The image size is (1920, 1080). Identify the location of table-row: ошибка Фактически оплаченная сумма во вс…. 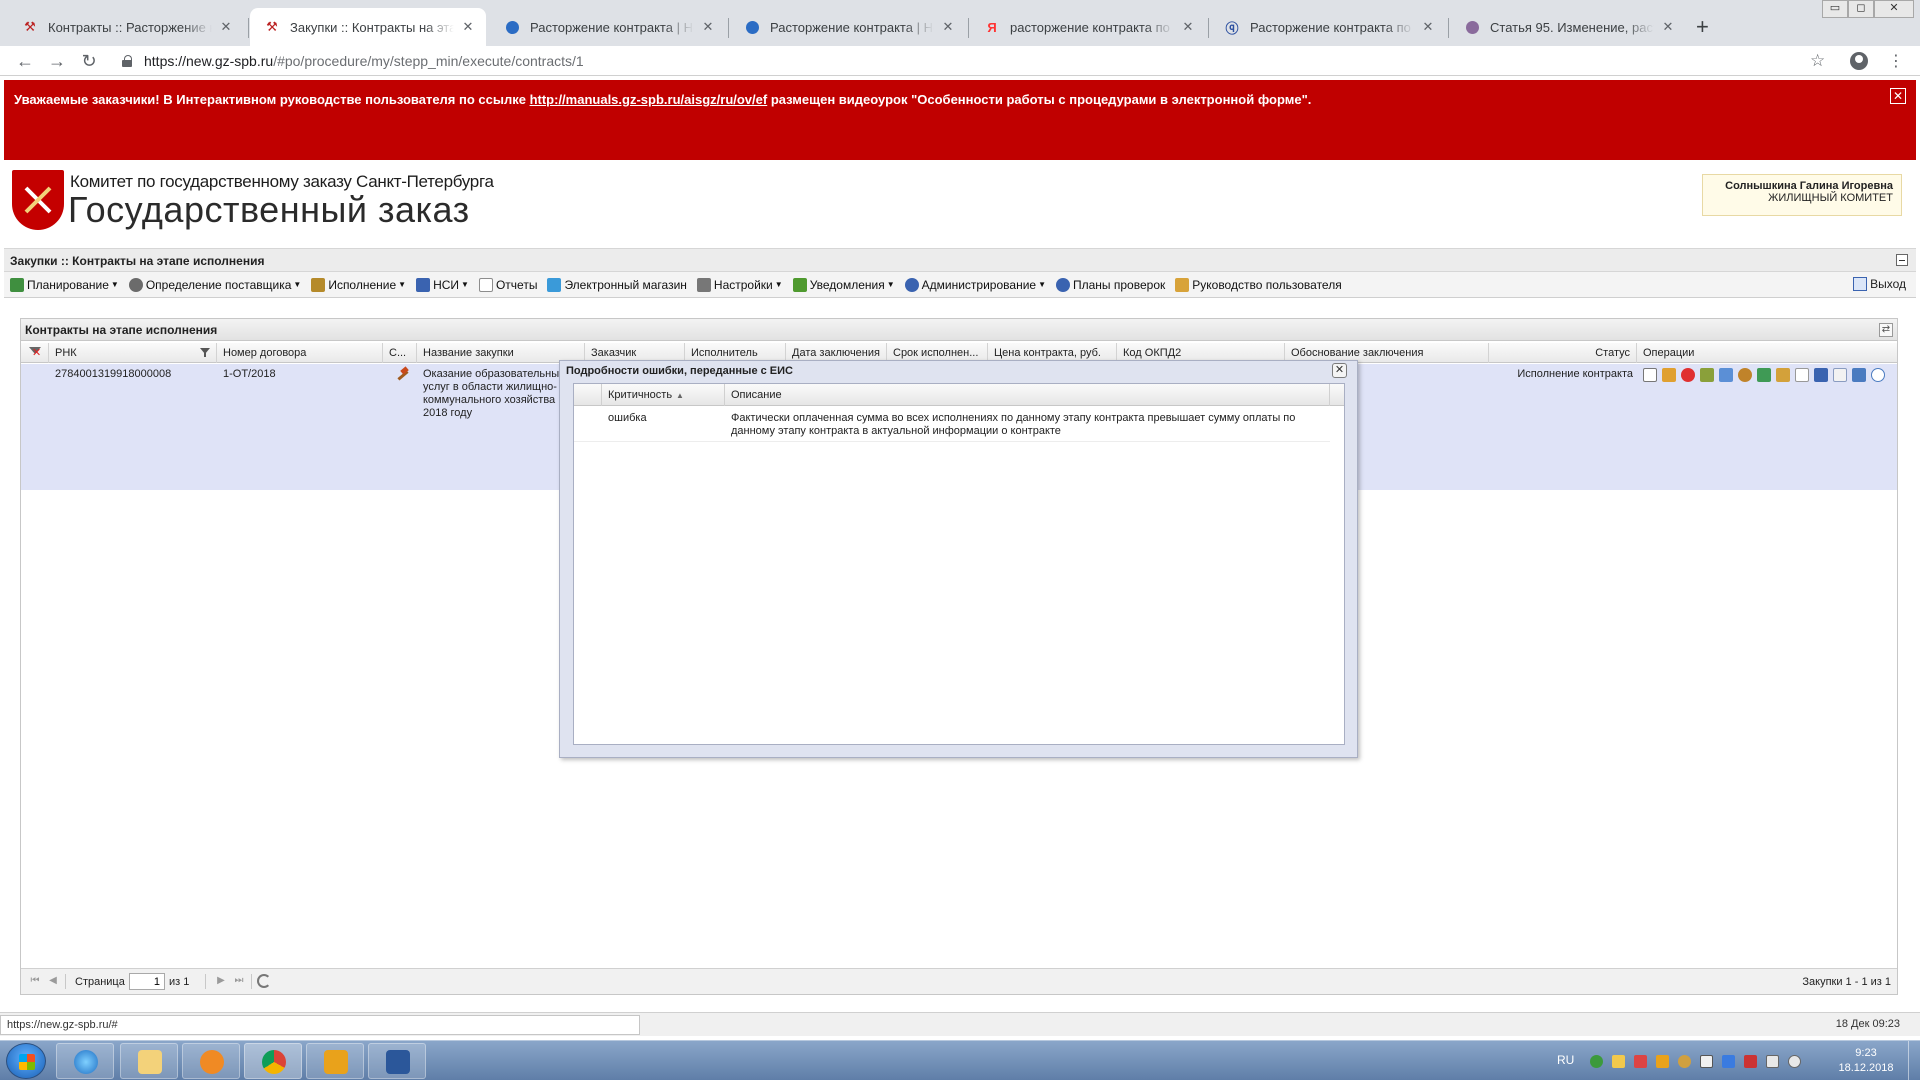
(952, 424).